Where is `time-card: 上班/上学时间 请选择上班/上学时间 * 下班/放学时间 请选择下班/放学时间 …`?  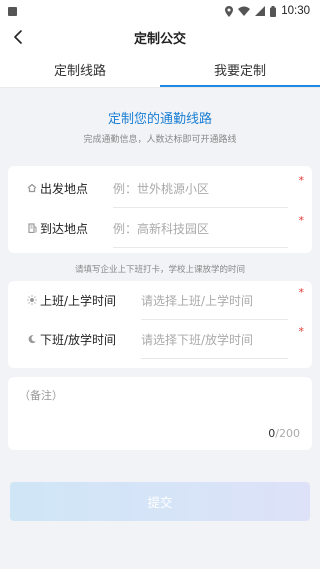
time-card: 上班/上学时间 请选择上班/上学时间 * 下班/放学时间 请选择下班/放学时间 … is located at coordinates (160, 324).